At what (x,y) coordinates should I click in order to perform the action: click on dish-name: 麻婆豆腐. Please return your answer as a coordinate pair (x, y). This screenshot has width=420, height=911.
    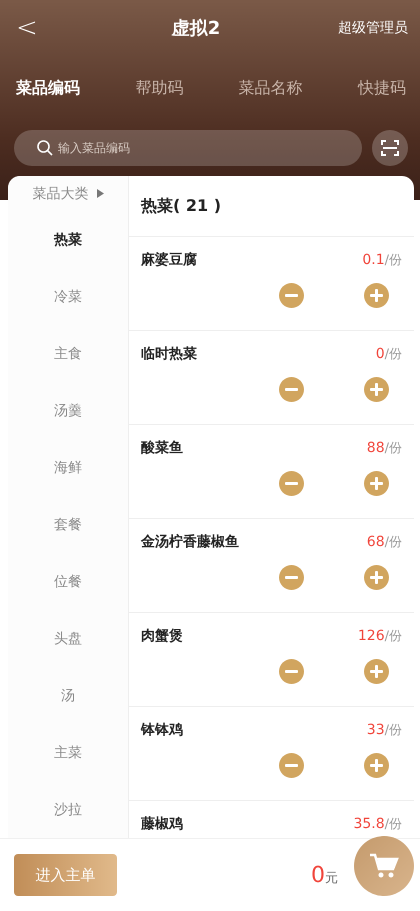
    Looking at the image, I should click on (169, 260).